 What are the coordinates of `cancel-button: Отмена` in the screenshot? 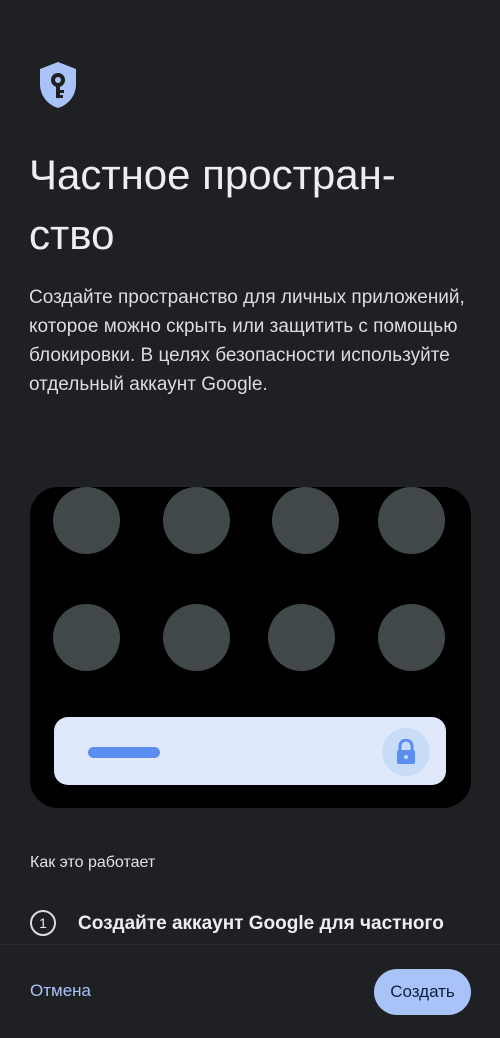 It's located at (60, 991).